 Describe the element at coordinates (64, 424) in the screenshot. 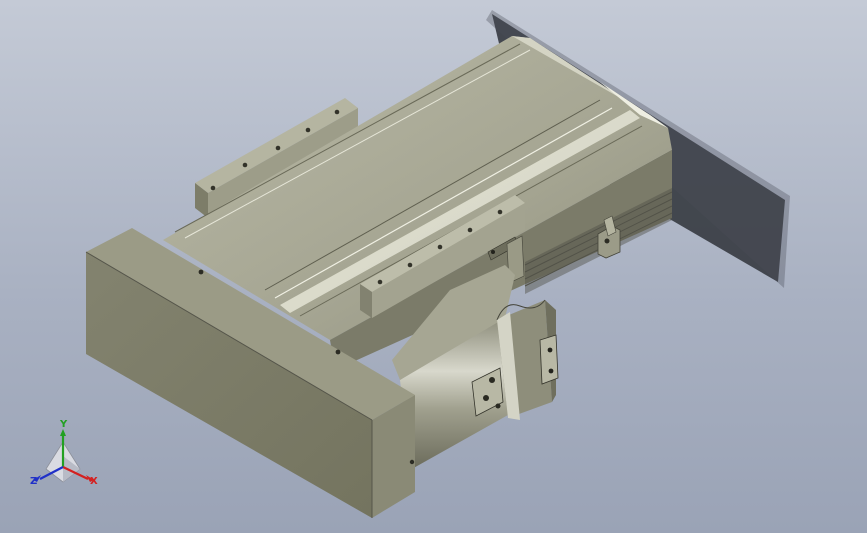

I see `y-axis-label: Y` at that location.